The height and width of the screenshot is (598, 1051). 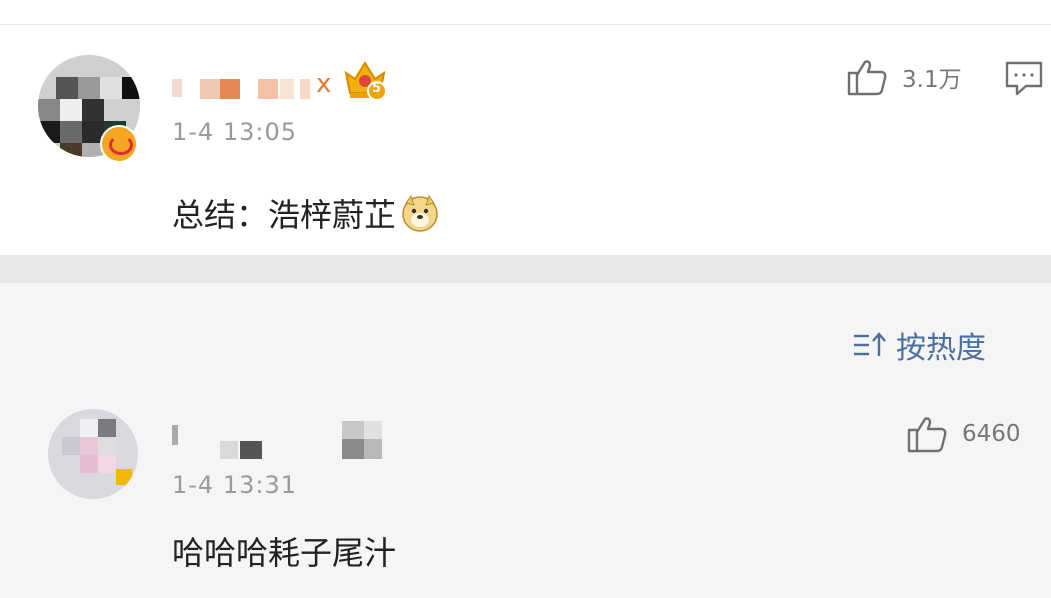 What do you see at coordinates (525, 269) in the screenshot?
I see `section-divider` at bounding box center [525, 269].